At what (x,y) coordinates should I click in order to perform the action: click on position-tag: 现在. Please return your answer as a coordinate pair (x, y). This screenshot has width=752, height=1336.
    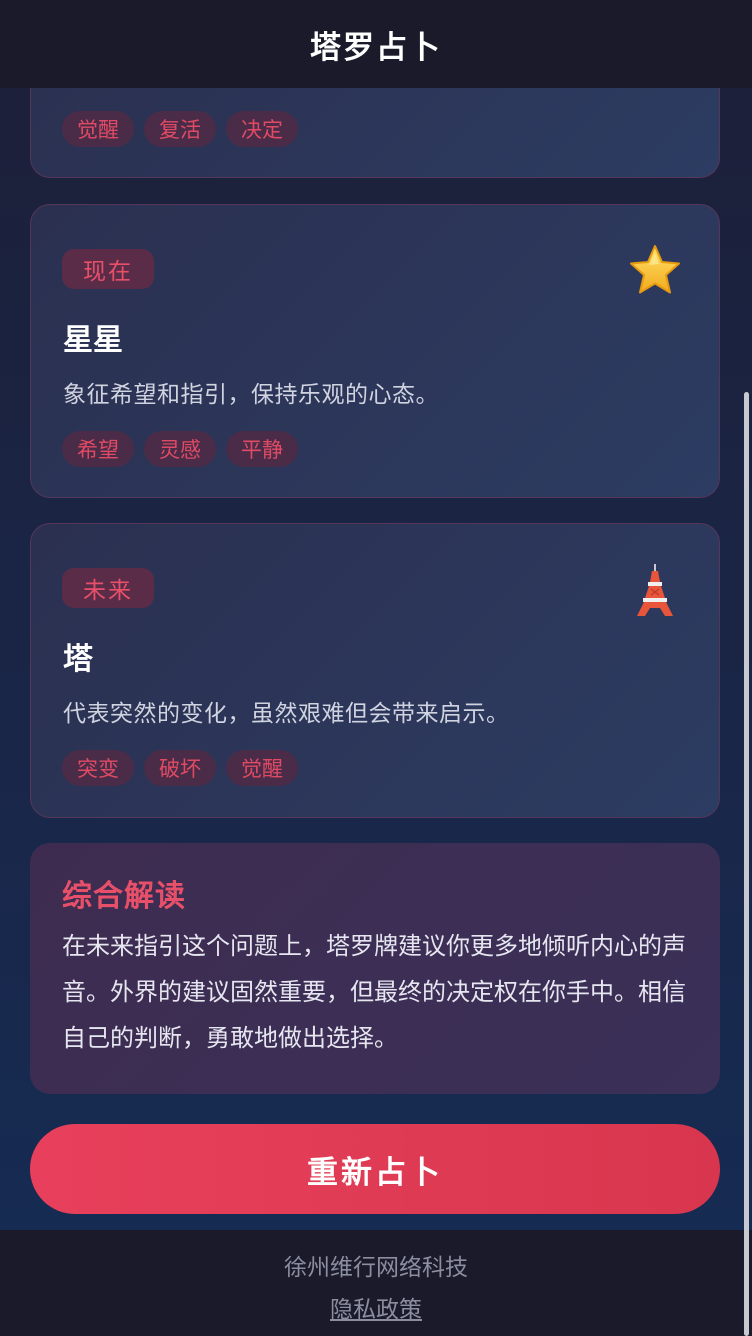
    Looking at the image, I should click on (108, 269).